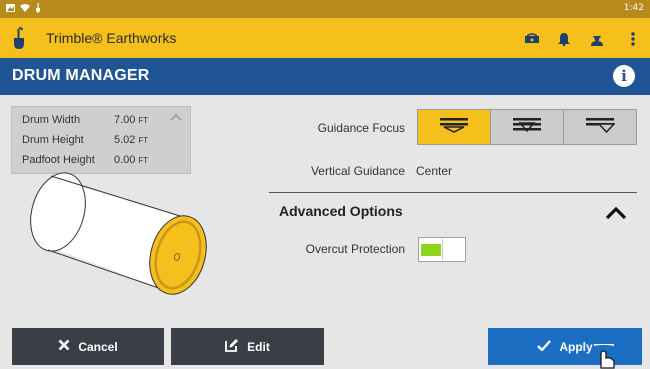 Image resolution: width=650 pixels, height=369 pixels. I want to click on toggle-knob, so click(453, 249).